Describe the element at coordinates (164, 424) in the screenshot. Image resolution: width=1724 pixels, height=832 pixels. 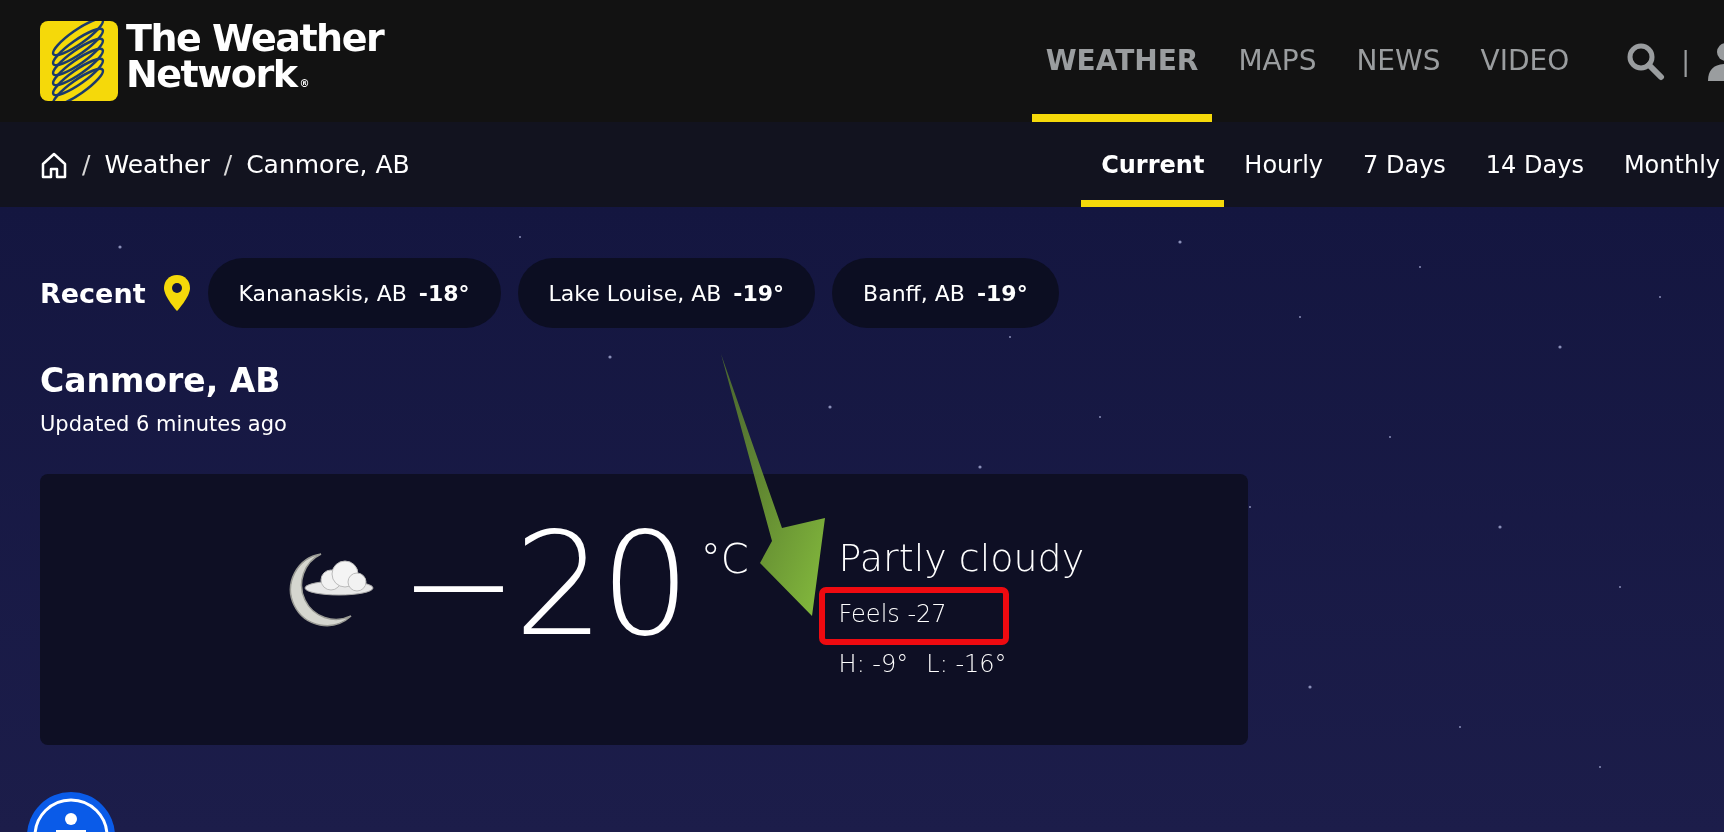
I see `updated-text: Updated 6 minutes ago` at that location.